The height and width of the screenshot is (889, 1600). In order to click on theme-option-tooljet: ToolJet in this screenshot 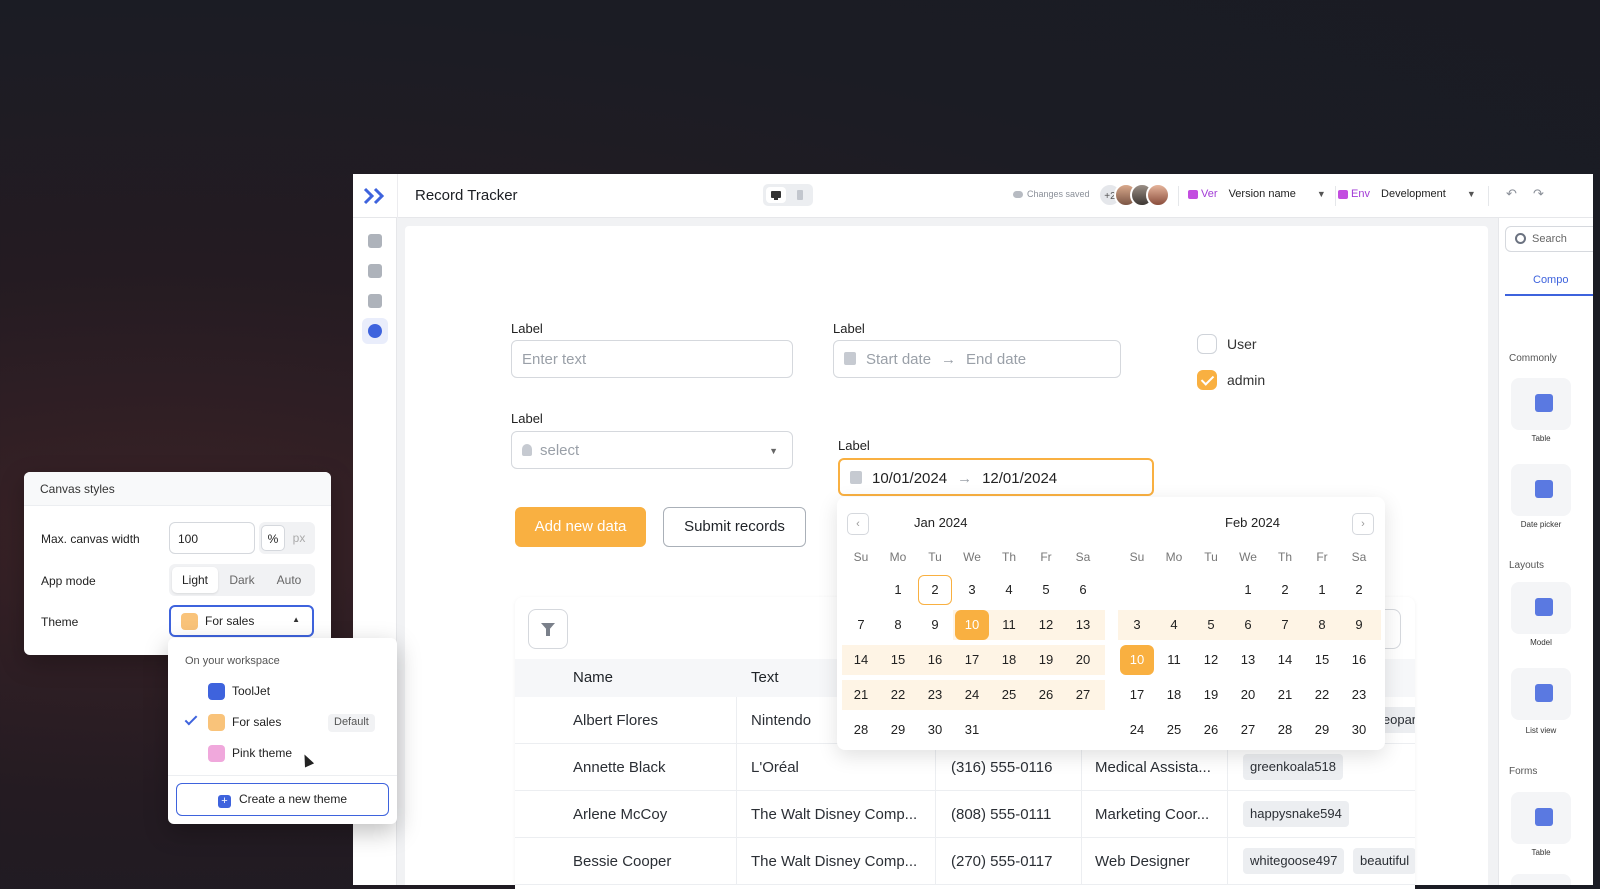, I will do `click(282, 692)`.